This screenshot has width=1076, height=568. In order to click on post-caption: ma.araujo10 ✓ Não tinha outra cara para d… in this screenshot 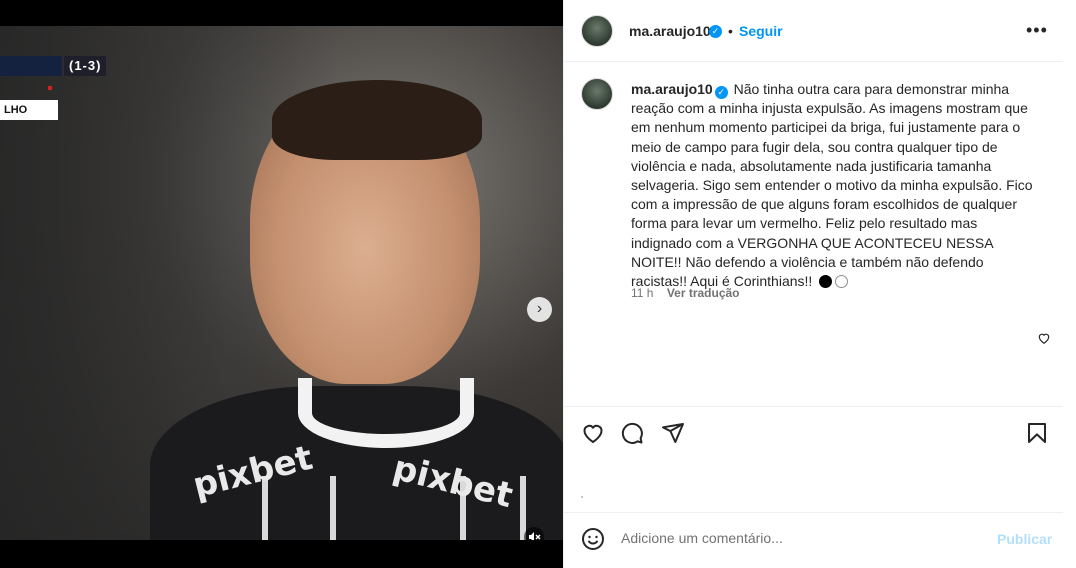, I will do `click(836, 185)`.